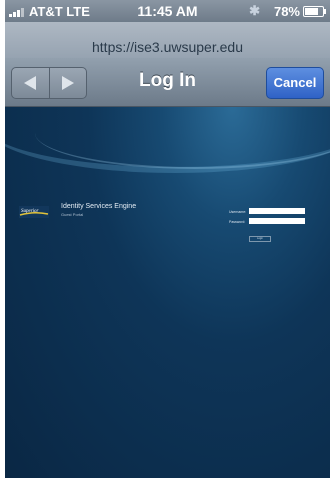  What do you see at coordinates (238, 212) in the screenshot?
I see `username-label: Username:` at bounding box center [238, 212].